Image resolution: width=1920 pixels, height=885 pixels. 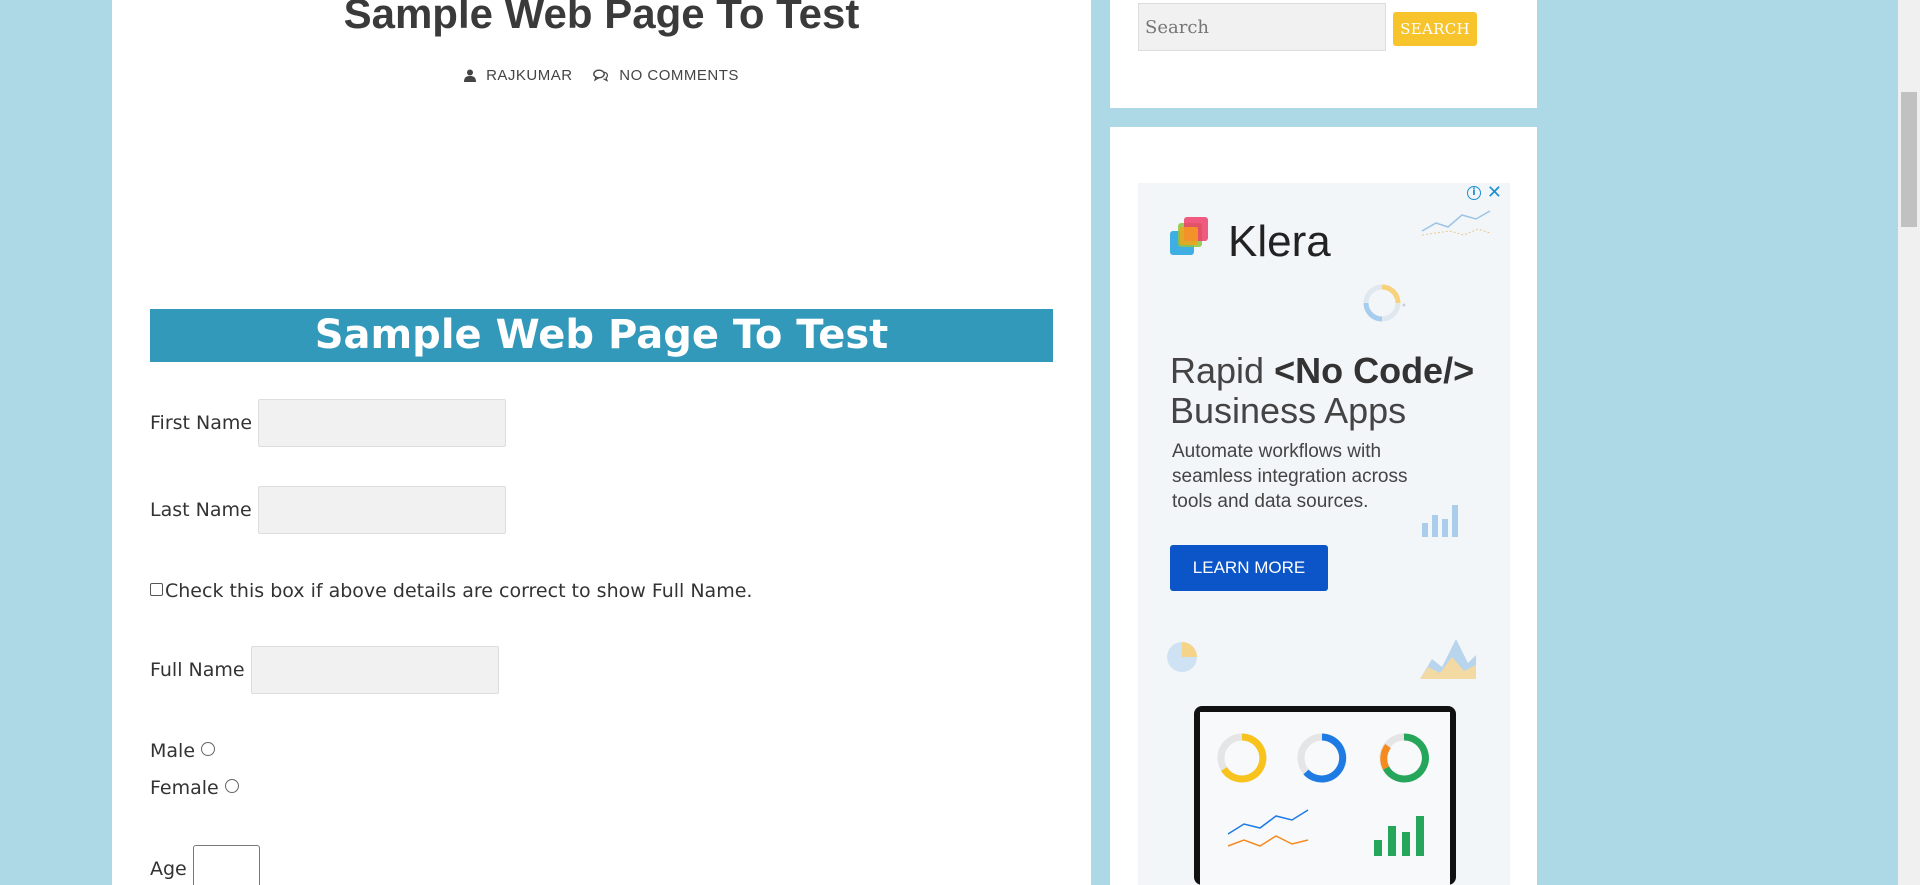 I want to click on klera-logo-icon, so click(x=1189, y=236).